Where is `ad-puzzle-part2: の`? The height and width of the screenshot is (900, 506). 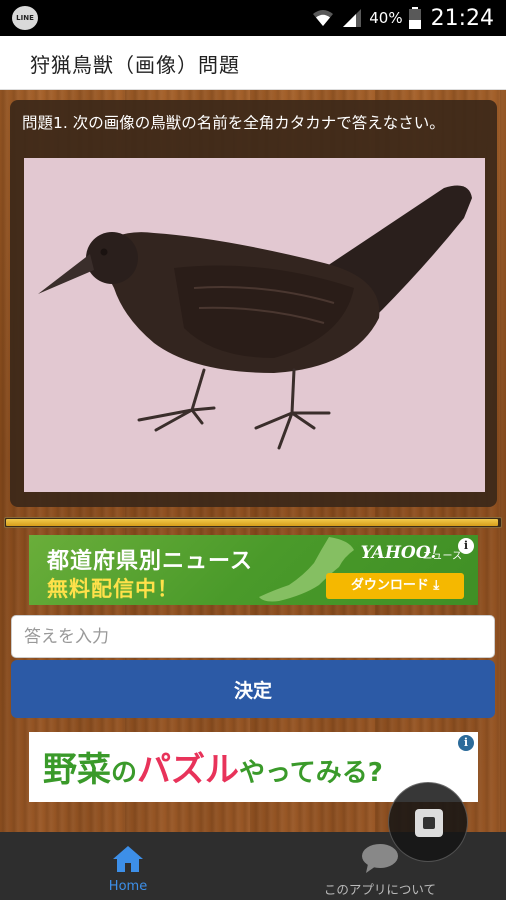 ad-puzzle-part2: の is located at coordinates (124, 773).